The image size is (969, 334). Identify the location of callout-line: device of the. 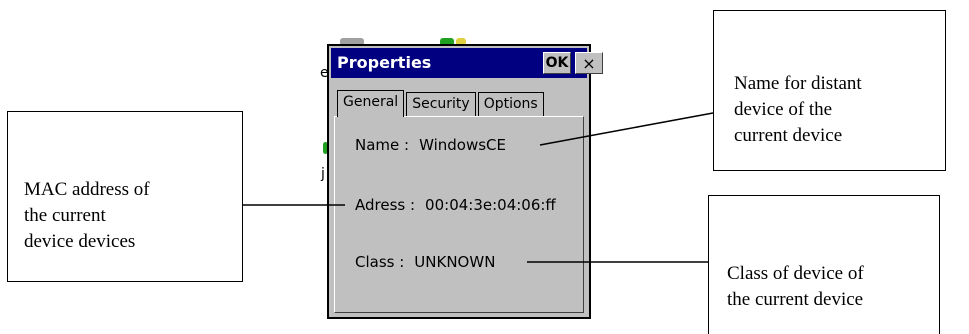
(783, 109).